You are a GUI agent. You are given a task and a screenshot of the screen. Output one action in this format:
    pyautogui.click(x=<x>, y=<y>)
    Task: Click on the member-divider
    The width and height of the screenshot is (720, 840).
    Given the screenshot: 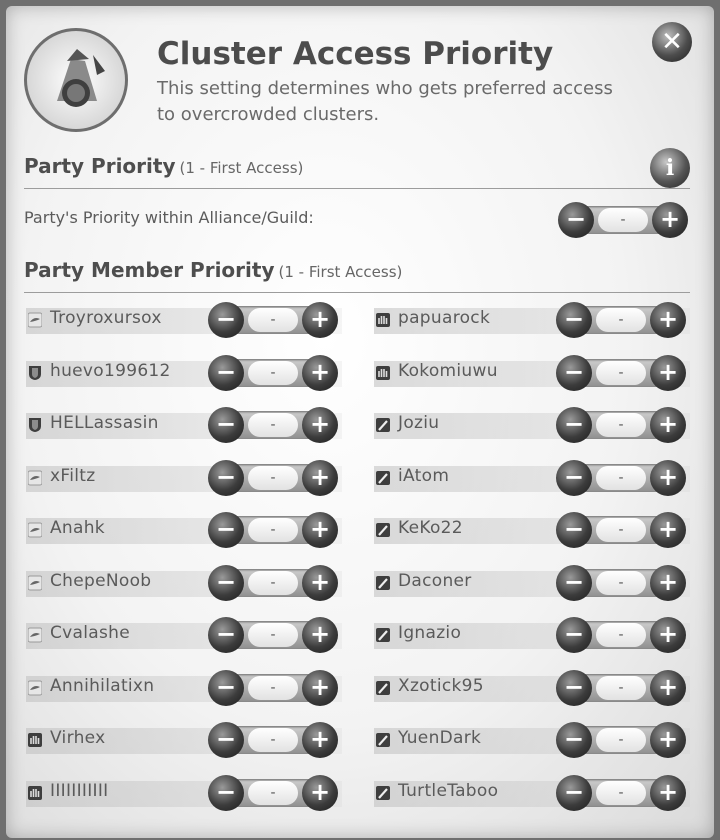 What is the action you would take?
    pyautogui.click(x=357, y=292)
    